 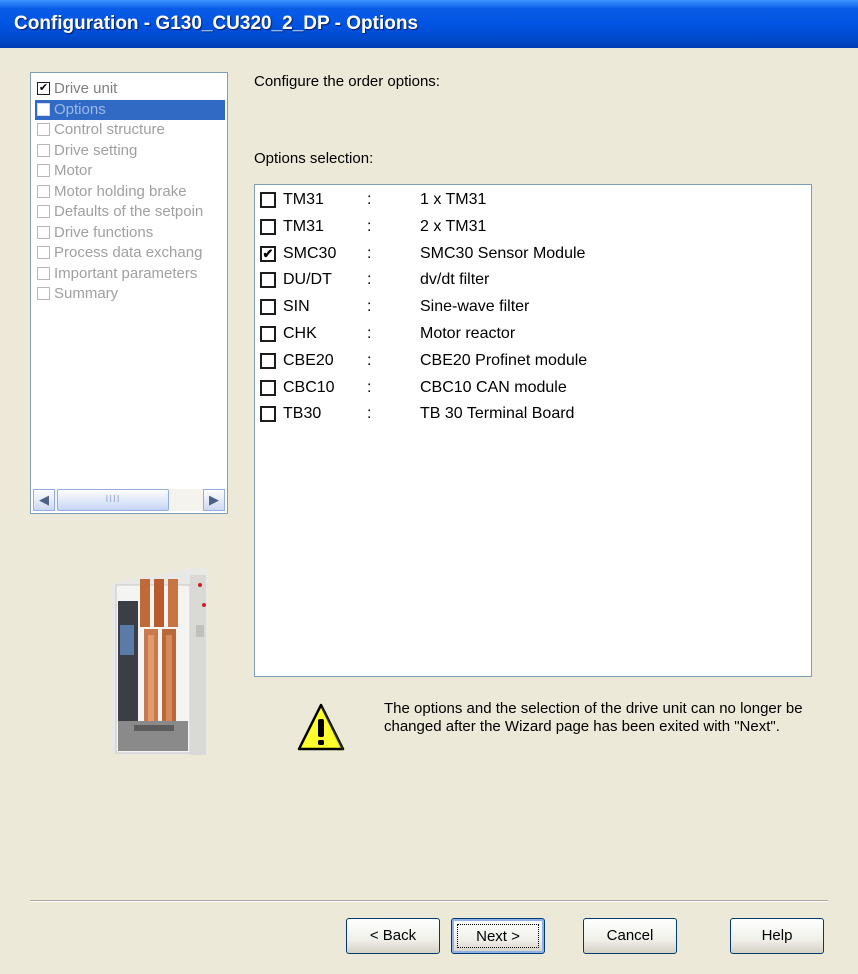 I want to click on wizard-step-item: Summary, so click(x=130, y=294).